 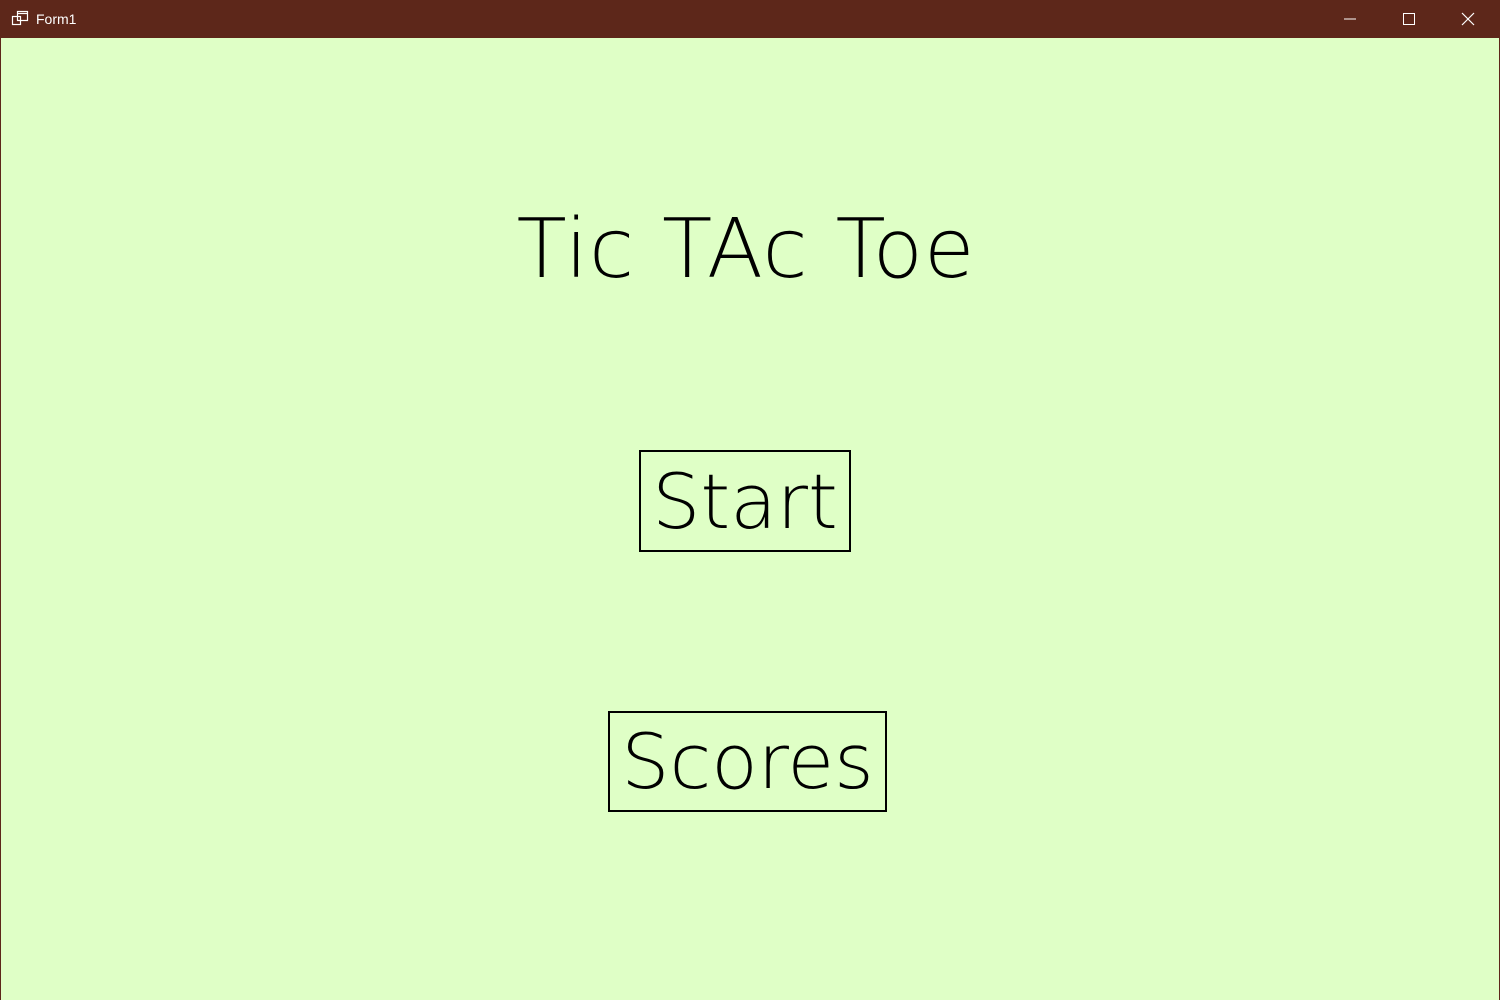 I want to click on close-icon, so click(x=1468, y=19).